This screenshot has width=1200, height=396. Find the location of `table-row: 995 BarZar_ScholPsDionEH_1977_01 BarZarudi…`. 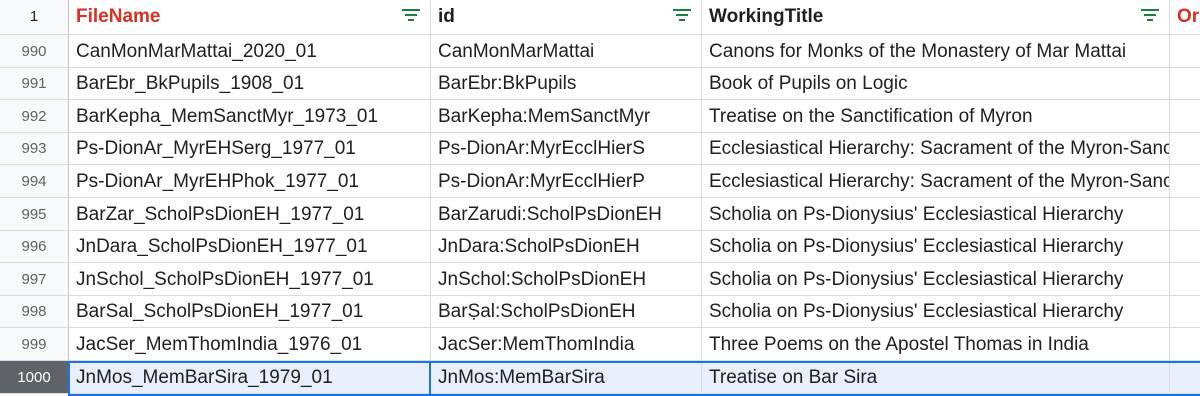

table-row: 995 BarZar_ScholPsDionEH_1977_01 BarZarudi… is located at coordinates (600, 214).